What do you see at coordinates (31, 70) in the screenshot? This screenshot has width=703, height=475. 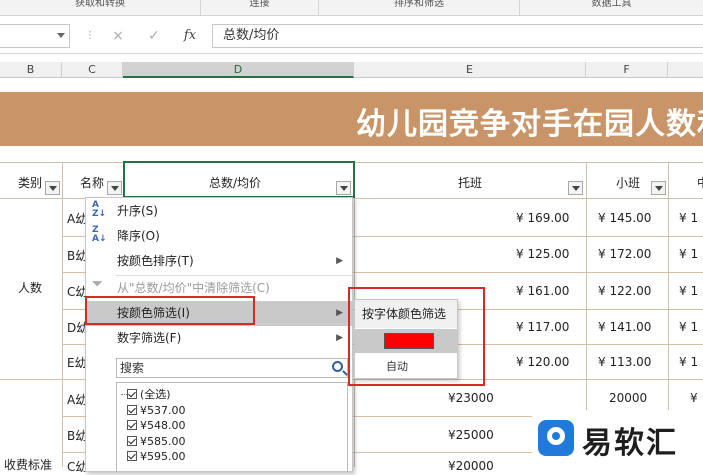 I see `column-header-b: B` at bounding box center [31, 70].